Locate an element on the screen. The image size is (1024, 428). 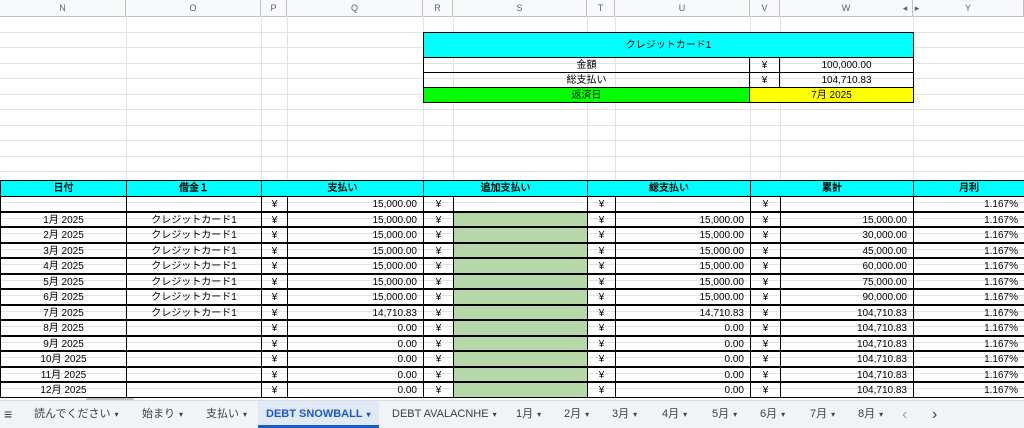
tab-scroll-right-icon: › is located at coordinates (934, 414).